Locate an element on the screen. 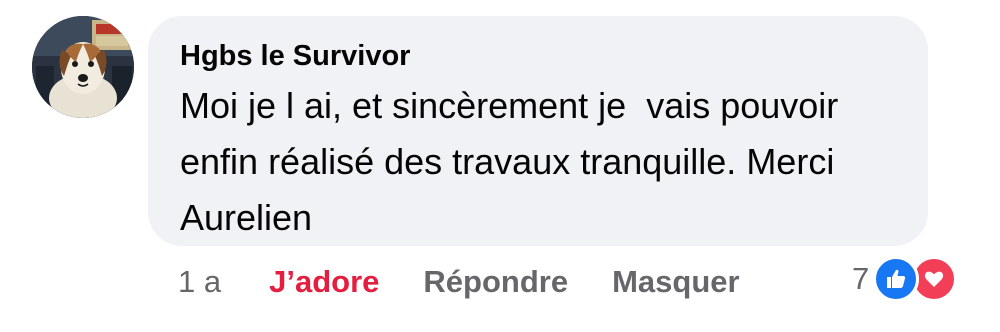 This screenshot has height=332, width=1000. dog-portrait-avatar-icon is located at coordinates (83, 67).